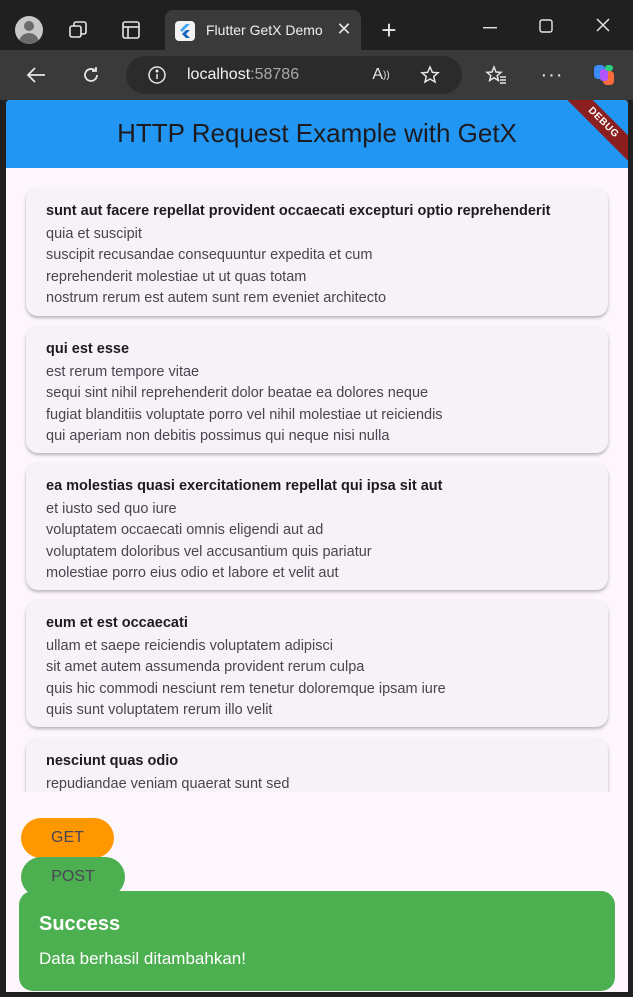  I want to click on post-body-line: quis sunt voluptatem rerum illo velit, so click(159, 709).